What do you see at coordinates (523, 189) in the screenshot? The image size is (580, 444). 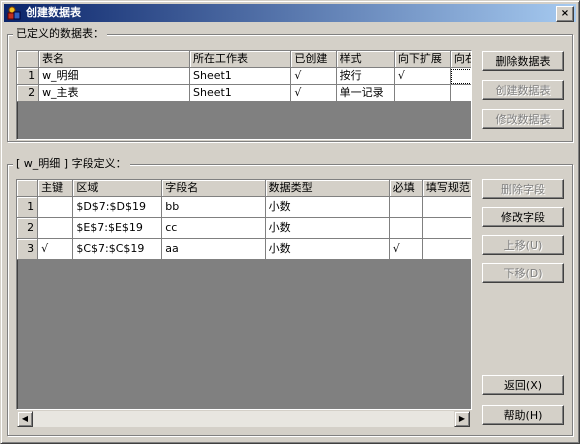 I see `delete-field-button: 删除字段` at bounding box center [523, 189].